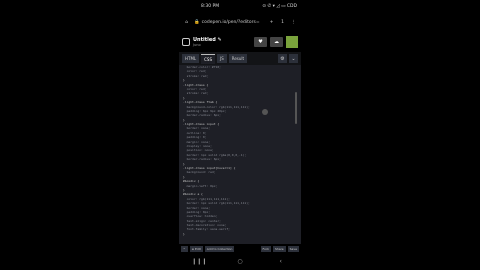 The height and width of the screenshot is (270, 480). I want to click on editor-tabs: HTML CSS JS Result ⚙ ⌄, so click(240, 58).